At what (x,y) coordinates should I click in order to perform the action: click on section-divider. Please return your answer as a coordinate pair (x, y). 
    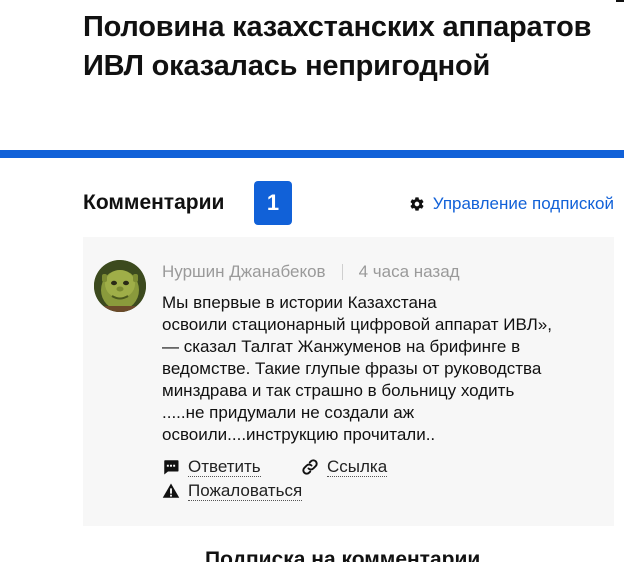
    Looking at the image, I should click on (312, 154).